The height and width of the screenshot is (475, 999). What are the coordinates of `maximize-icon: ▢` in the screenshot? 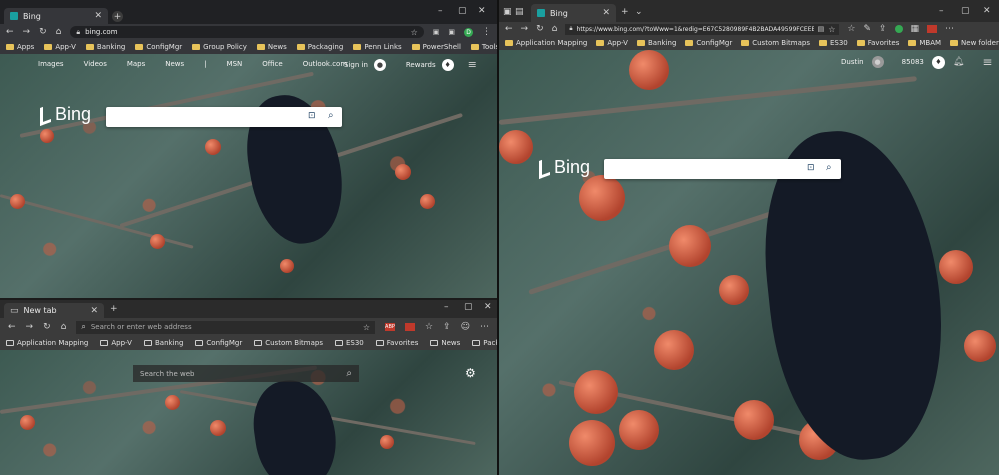 It's located at (462, 11).